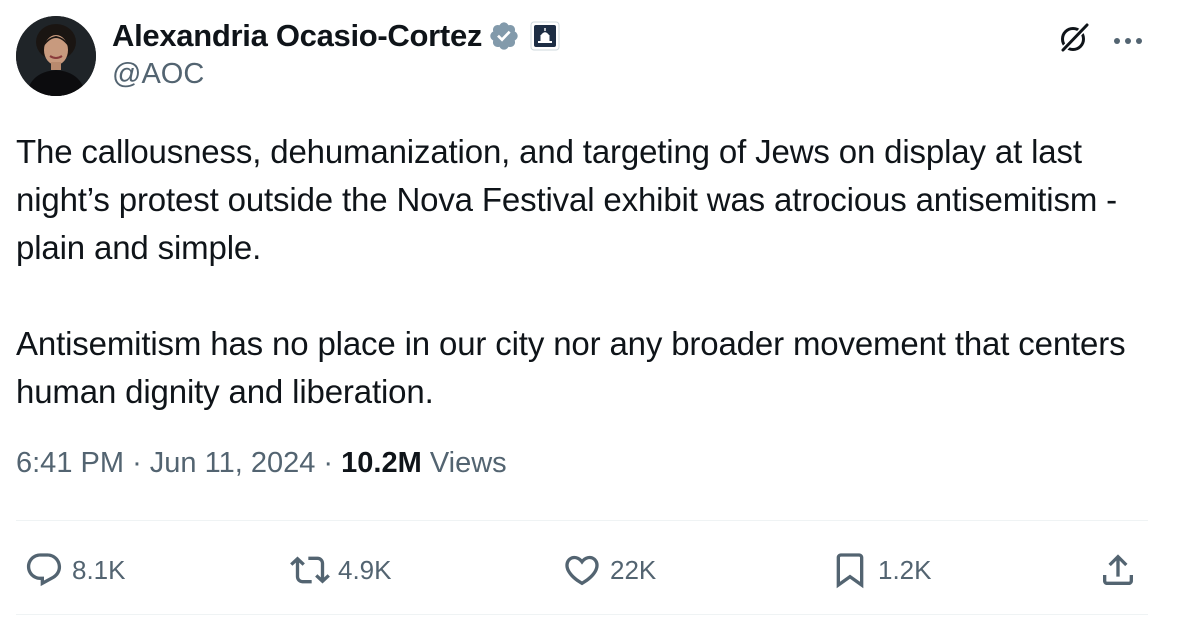 This screenshot has width=1178, height=618. What do you see at coordinates (99, 569) in the screenshot?
I see `reply-count: 8.1K` at bounding box center [99, 569].